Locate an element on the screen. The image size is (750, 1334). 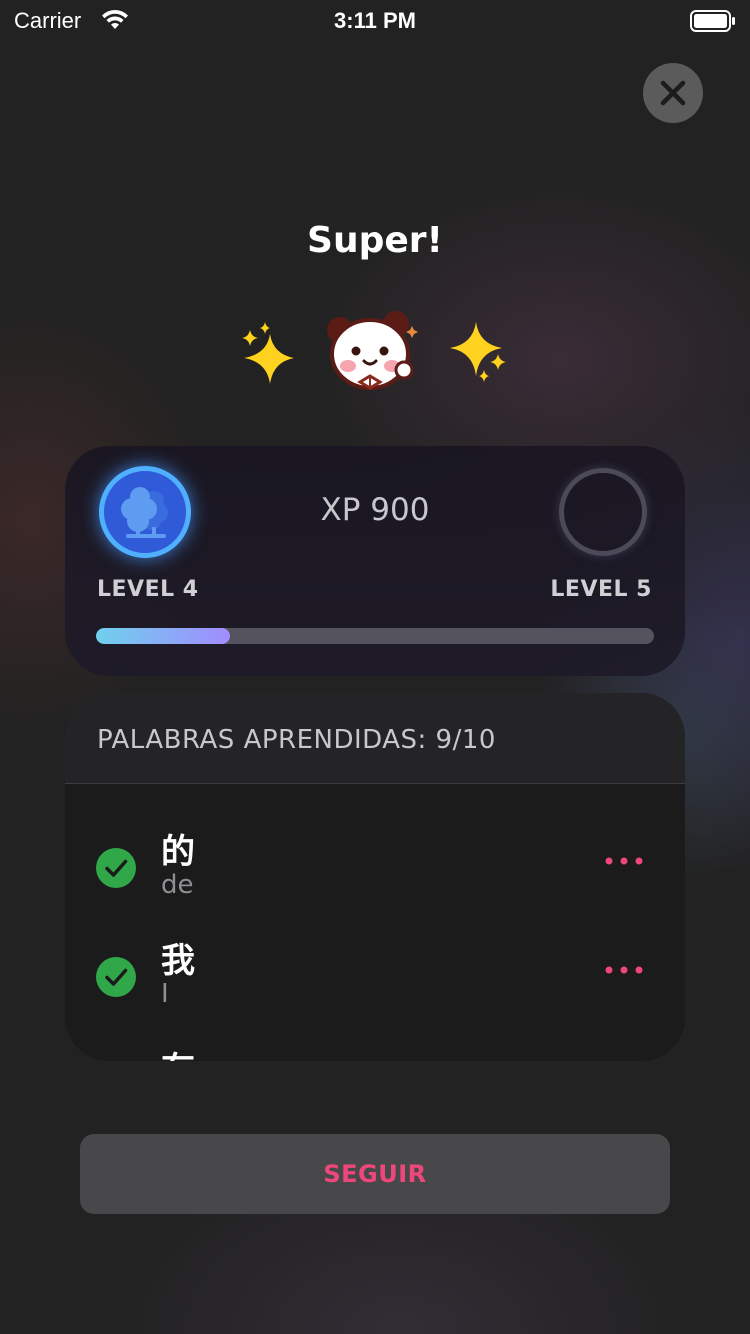
current-level-label: LEVEL 4 is located at coordinates (148, 589).